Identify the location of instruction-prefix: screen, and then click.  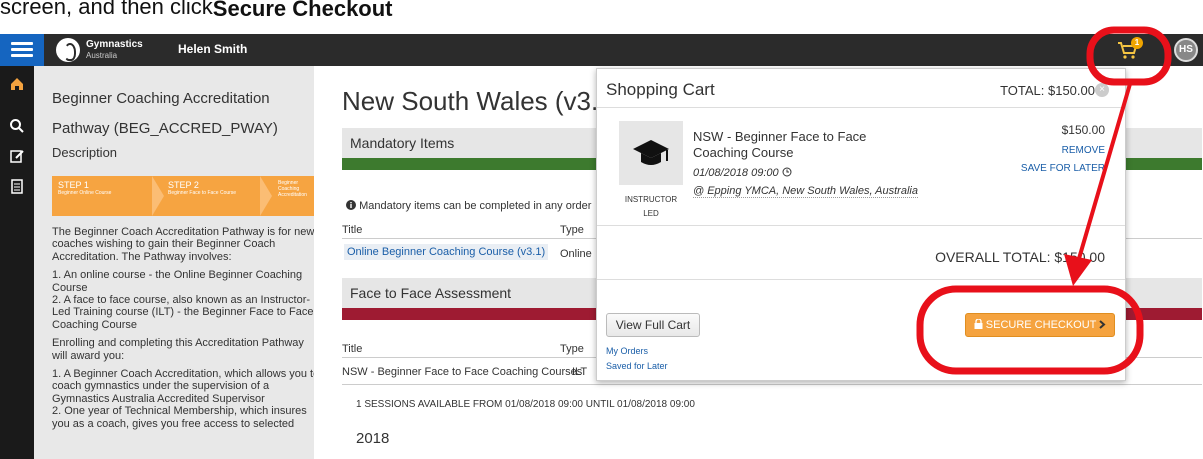
(106, 9).